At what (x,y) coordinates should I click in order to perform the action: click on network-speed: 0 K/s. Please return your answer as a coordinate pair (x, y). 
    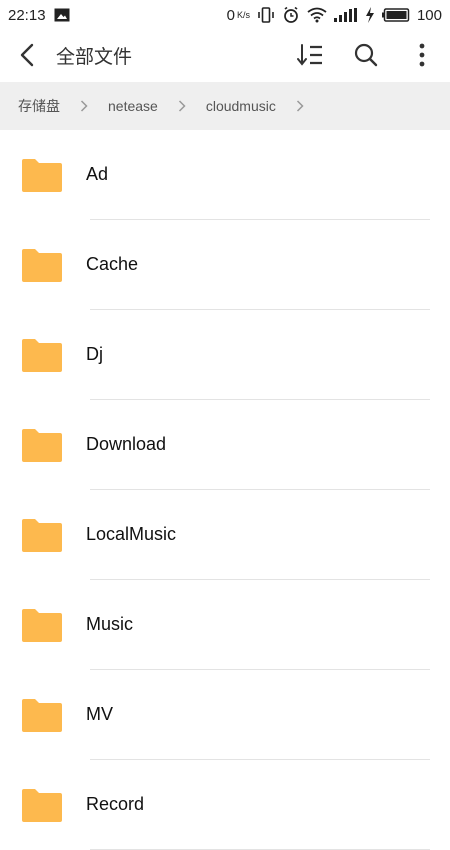
    Looking at the image, I should click on (238, 15).